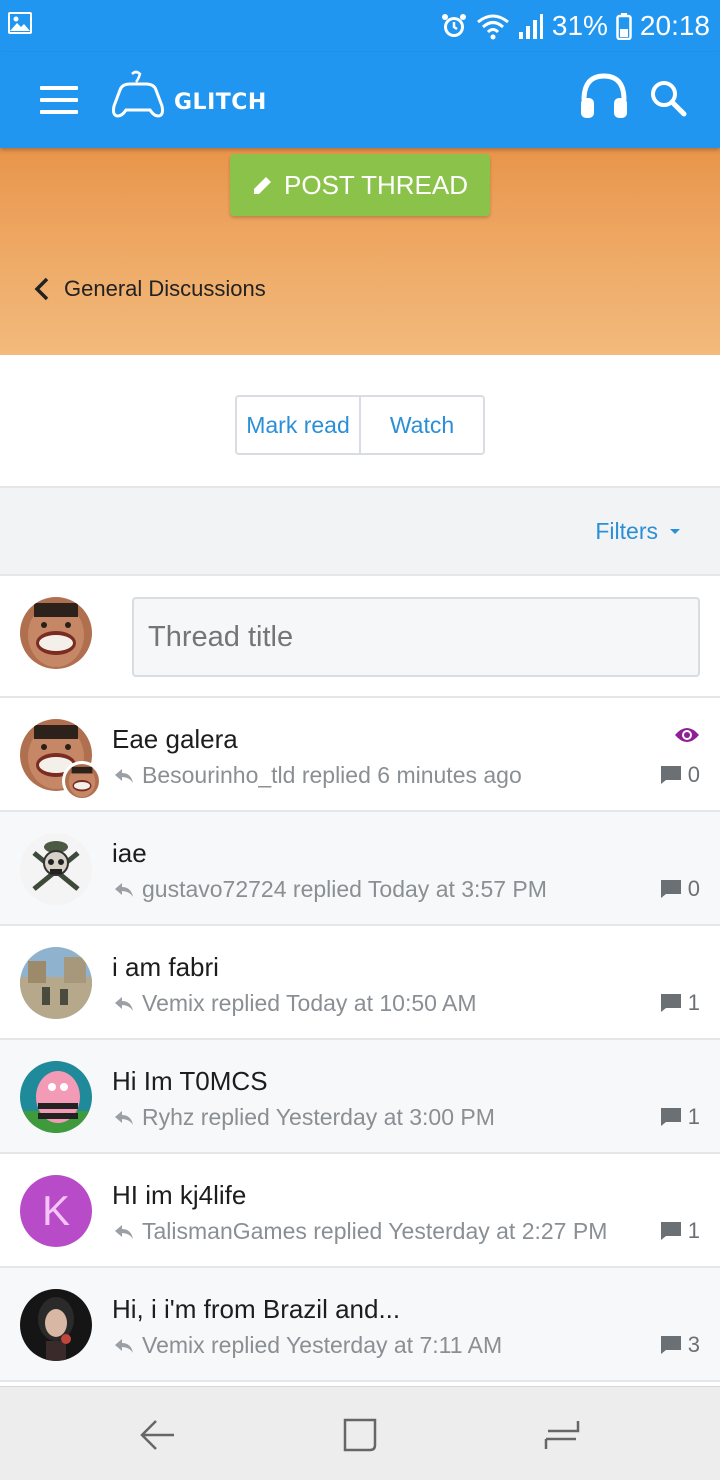 This screenshot has width=720, height=1480. What do you see at coordinates (138, 98) in the screenshot?
I see `gamepad-logo-icon` at bounding box center [138, 98].